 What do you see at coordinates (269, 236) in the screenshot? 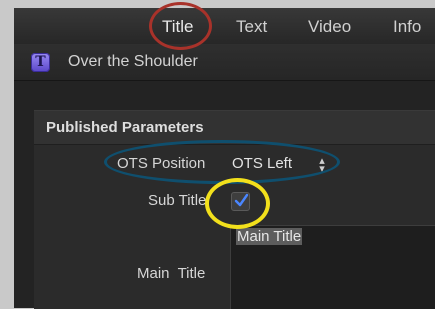
I see `main-title-selected-text: Main Title` at bounding box center [269, 236].